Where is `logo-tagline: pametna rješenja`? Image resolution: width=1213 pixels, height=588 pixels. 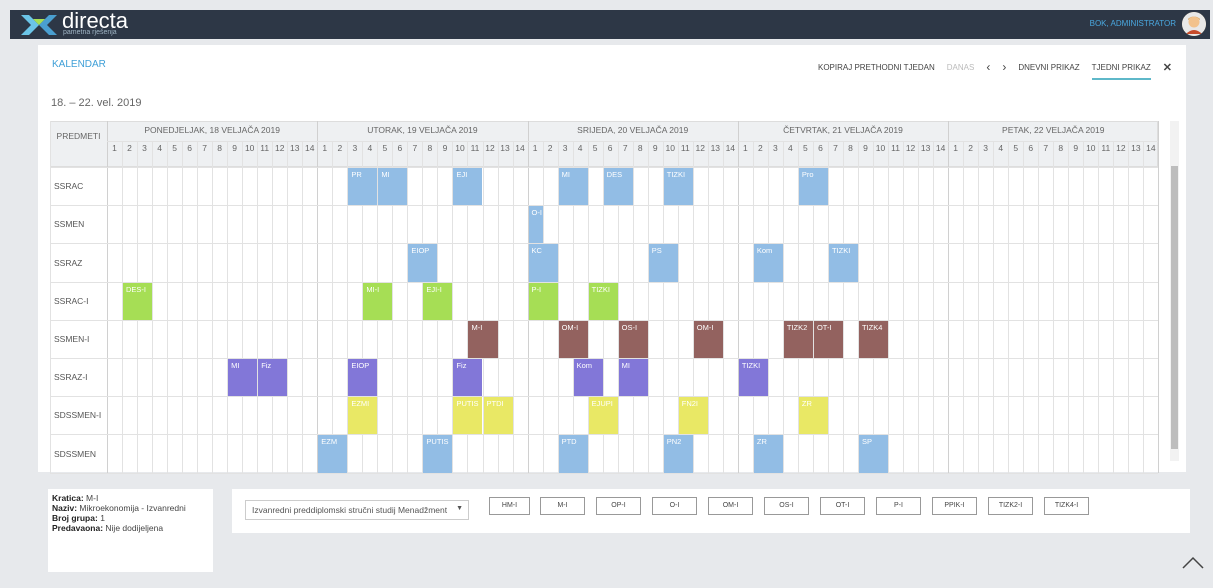 logo-tagline: pametna rješenja is located at coordinates (90, 32).